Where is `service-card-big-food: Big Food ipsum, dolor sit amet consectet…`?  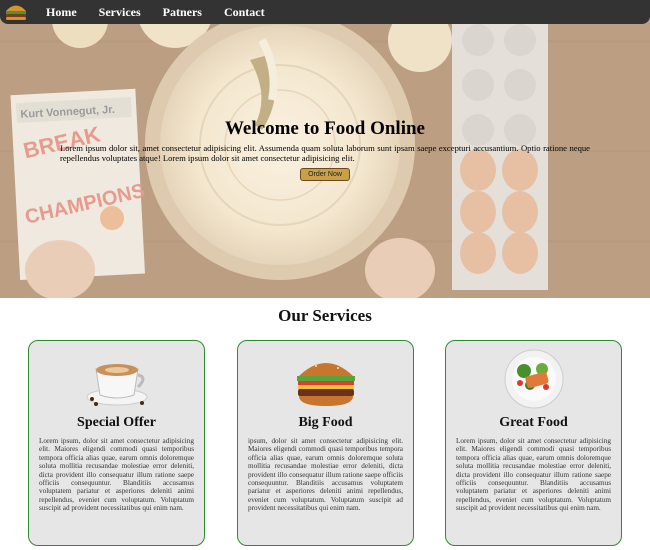 service-card-big-food: Big Food ipsum, dolor sit amet consectet… is located at coordinates (325, 443).